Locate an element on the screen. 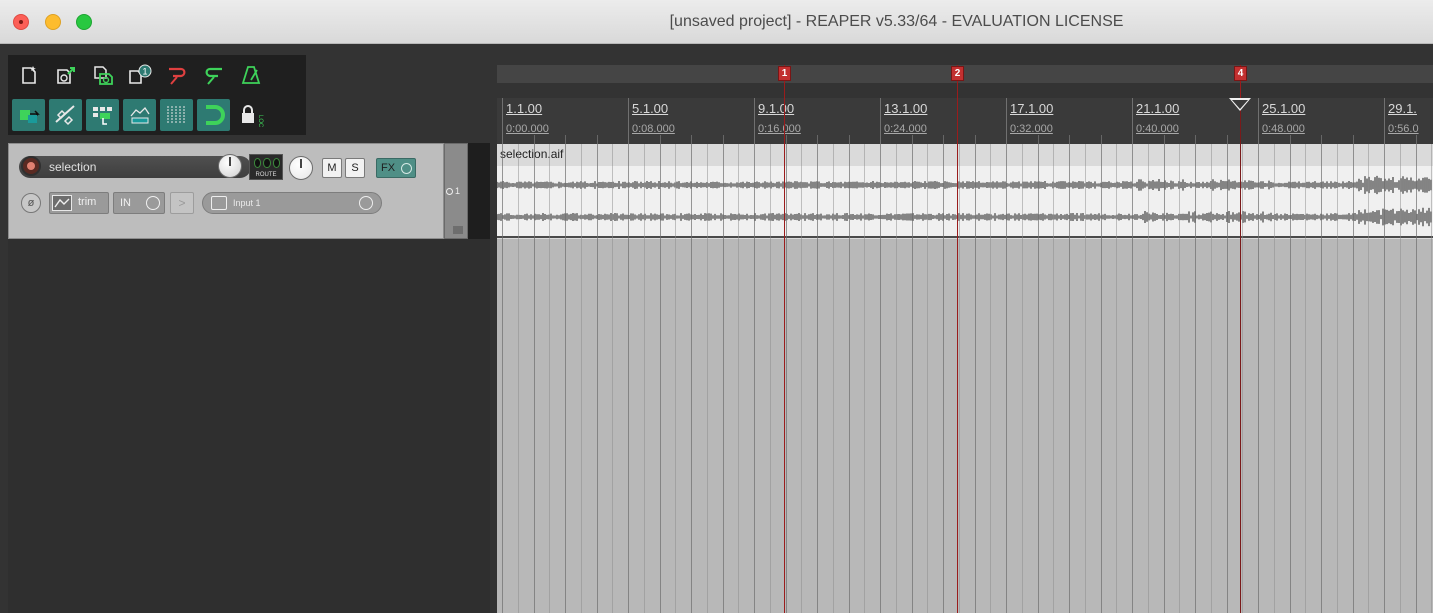  project-marker: 2 is located at coordinates (957, 73).